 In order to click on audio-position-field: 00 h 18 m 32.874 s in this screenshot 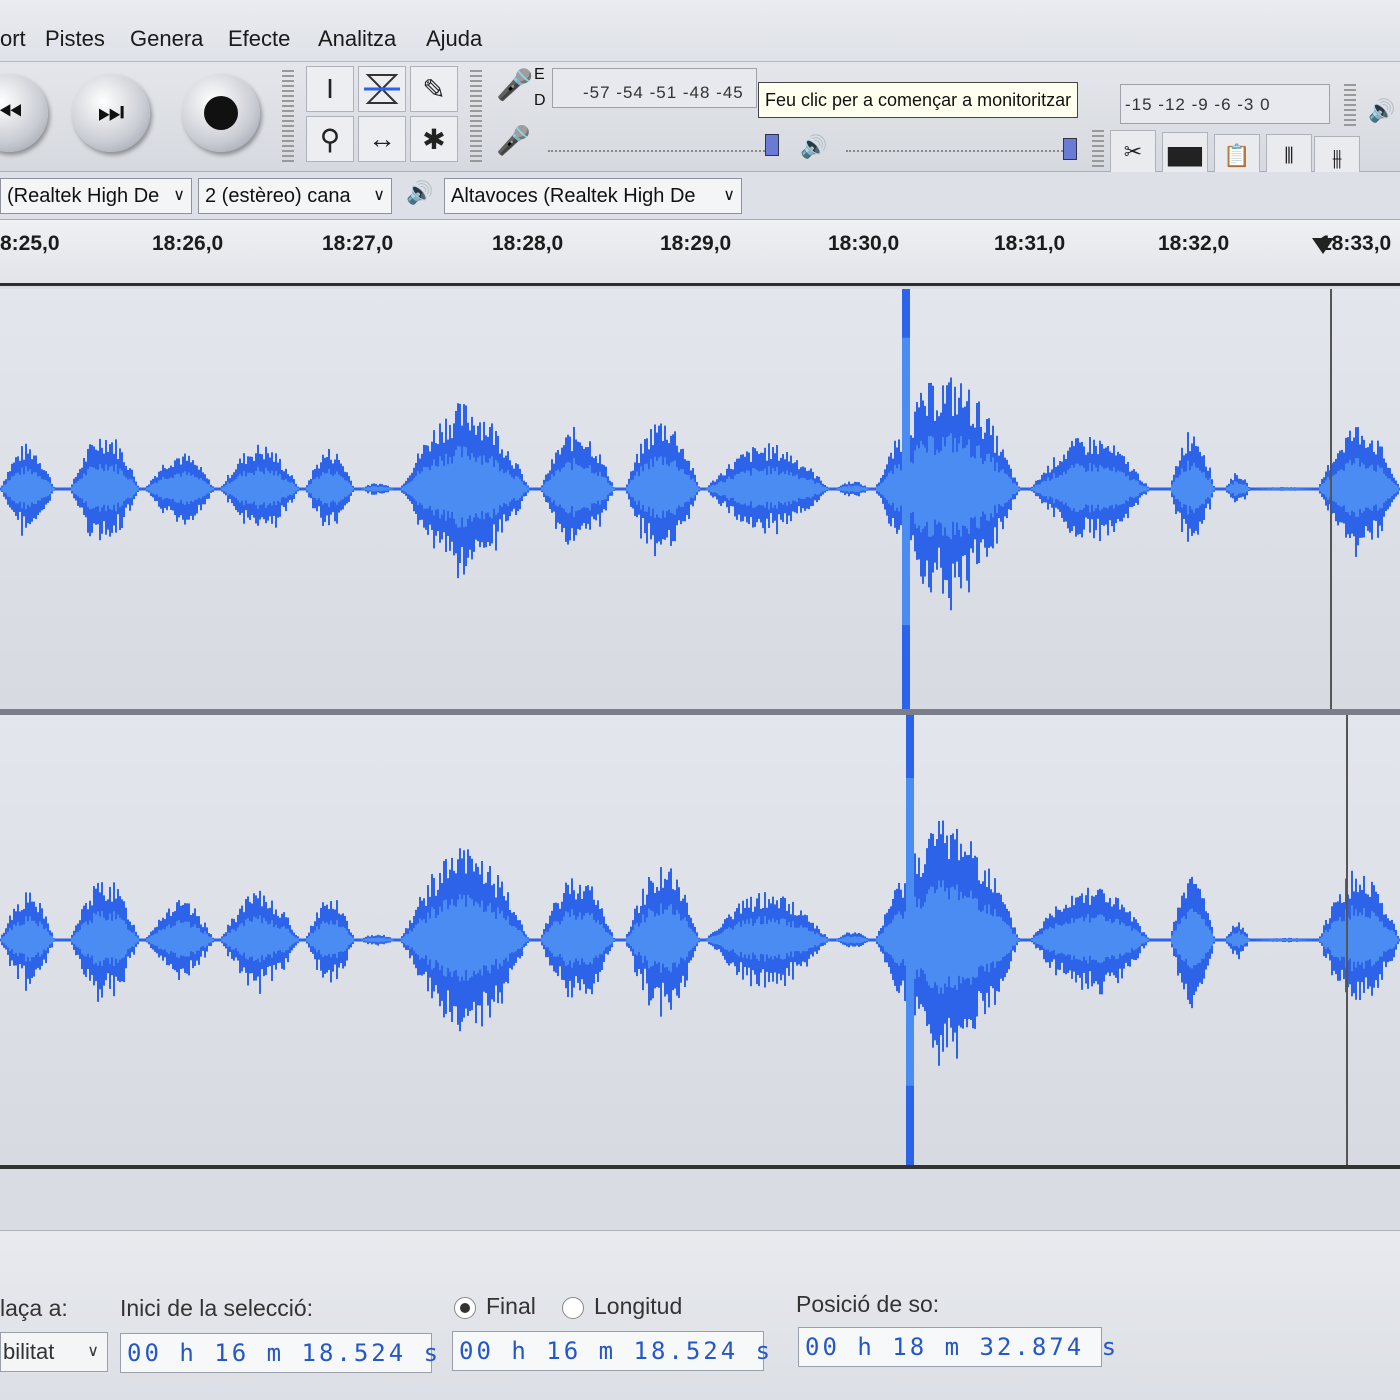, I will do `click(957, 1347)`.